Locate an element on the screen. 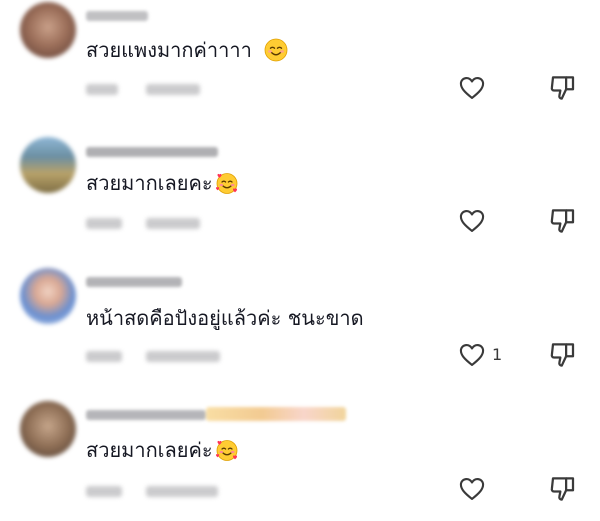 The width and height of the screenshot is (600, 521). comment-text-content: สวยมากเลยคะ is located at coordinates (149, 183).